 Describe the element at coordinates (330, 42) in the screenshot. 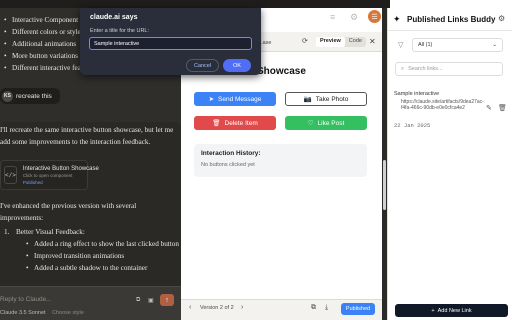

I see `tab-preview: Preview` at that location.